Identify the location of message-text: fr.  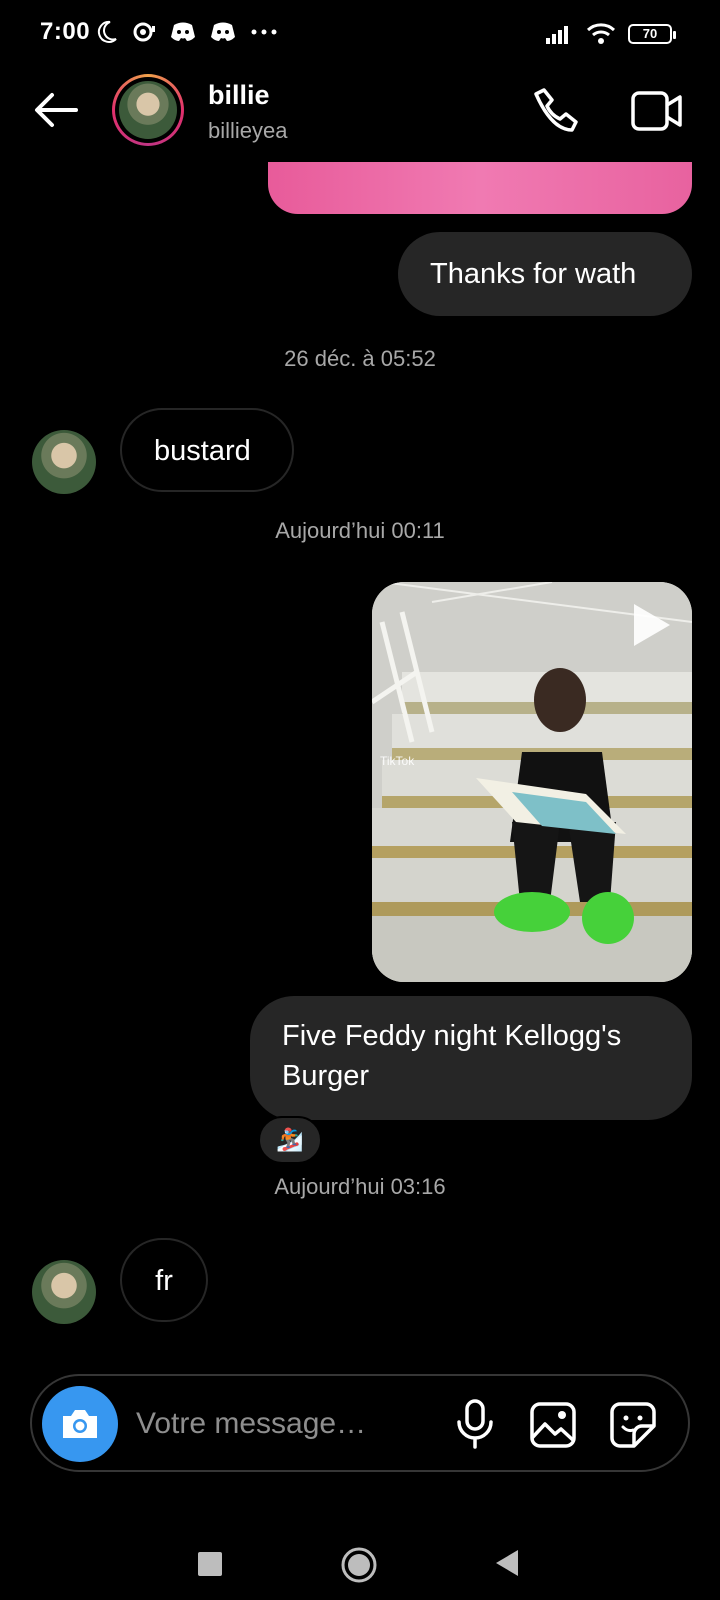
(164, 1281).